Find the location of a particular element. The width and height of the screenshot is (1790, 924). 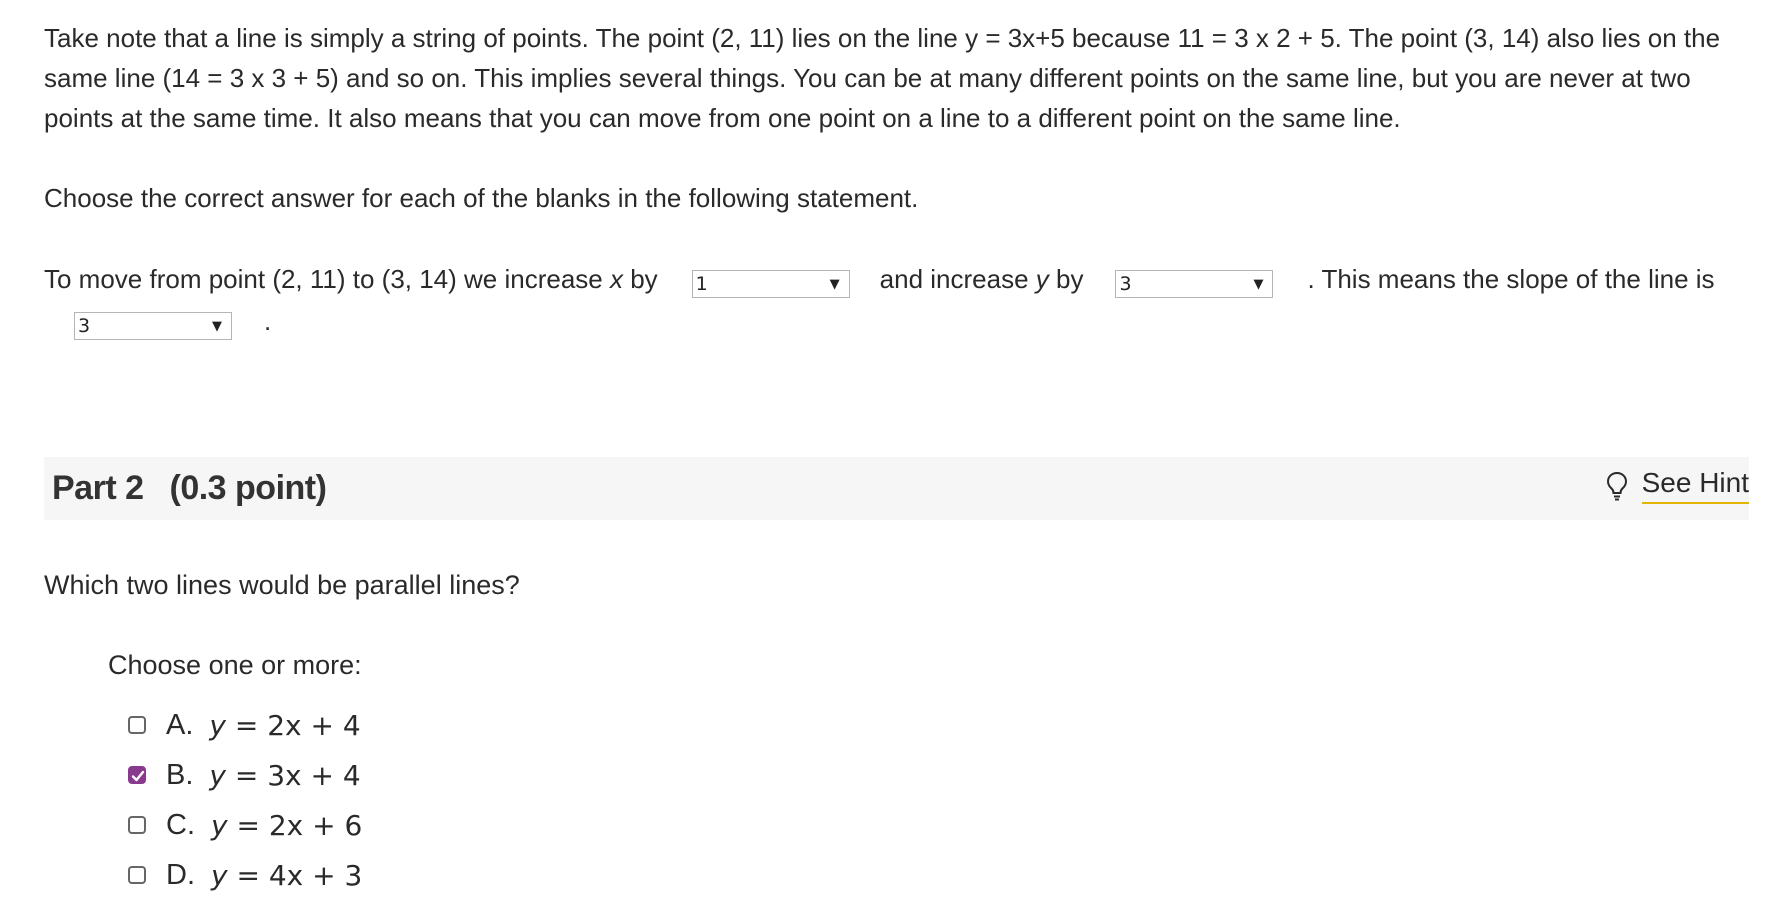

see-hint-label: See Hint is located at coordinates (1695, 485).